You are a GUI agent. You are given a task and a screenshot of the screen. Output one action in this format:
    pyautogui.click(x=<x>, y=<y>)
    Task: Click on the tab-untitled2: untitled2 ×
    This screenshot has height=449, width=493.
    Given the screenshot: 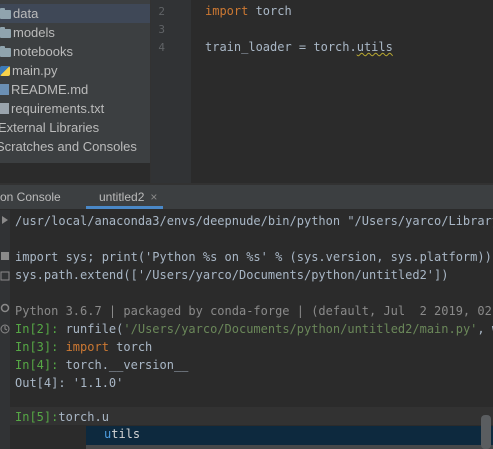 What is the action you would take?
    pyautogui.click(x=125, y=197)
    